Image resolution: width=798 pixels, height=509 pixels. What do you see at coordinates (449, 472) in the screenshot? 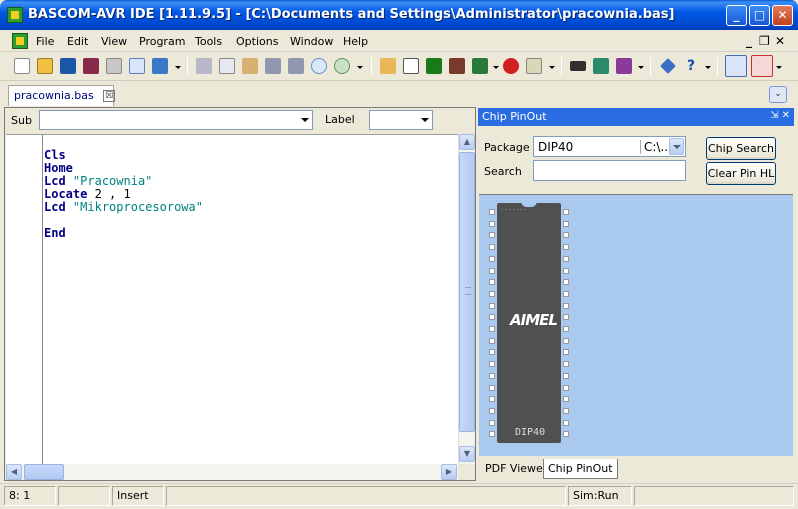
I see `scroll-right-button: ▶` at bounding box center [449, 472].